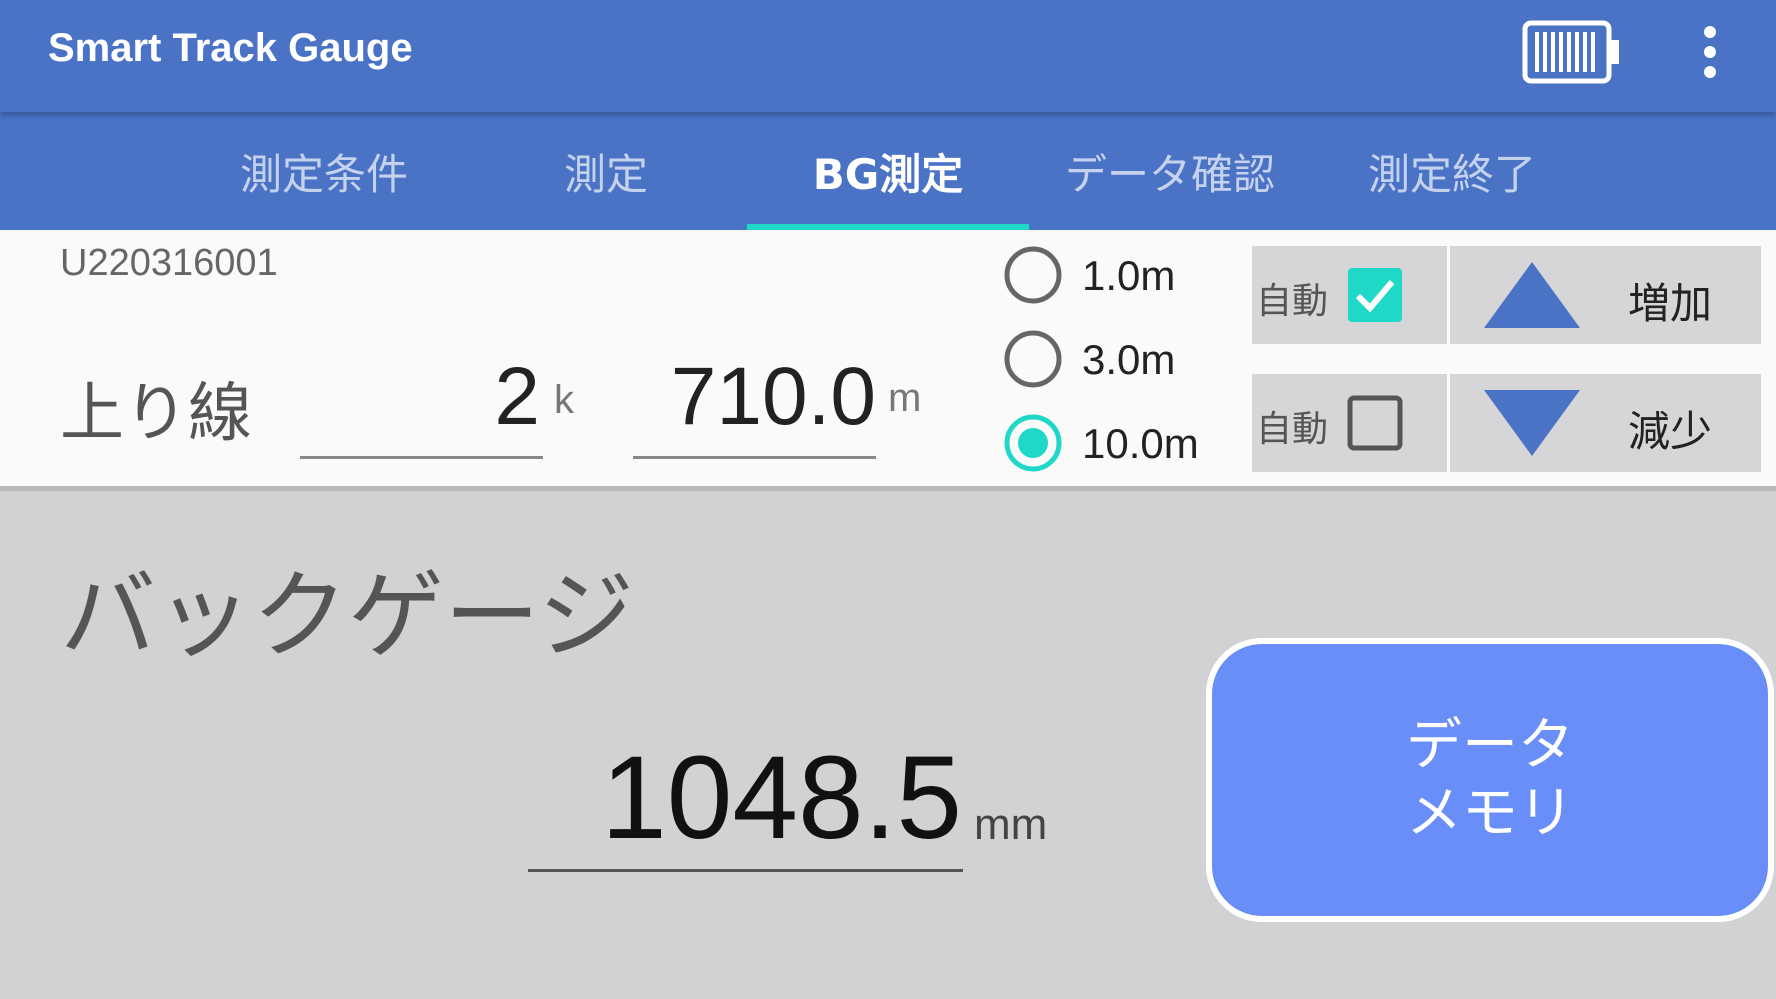 This screenshot has width=1776, height=999. I want to click on tab-bar: 測定条件 測定 BG測定 データ確認 測定終了, so click(888, 171).